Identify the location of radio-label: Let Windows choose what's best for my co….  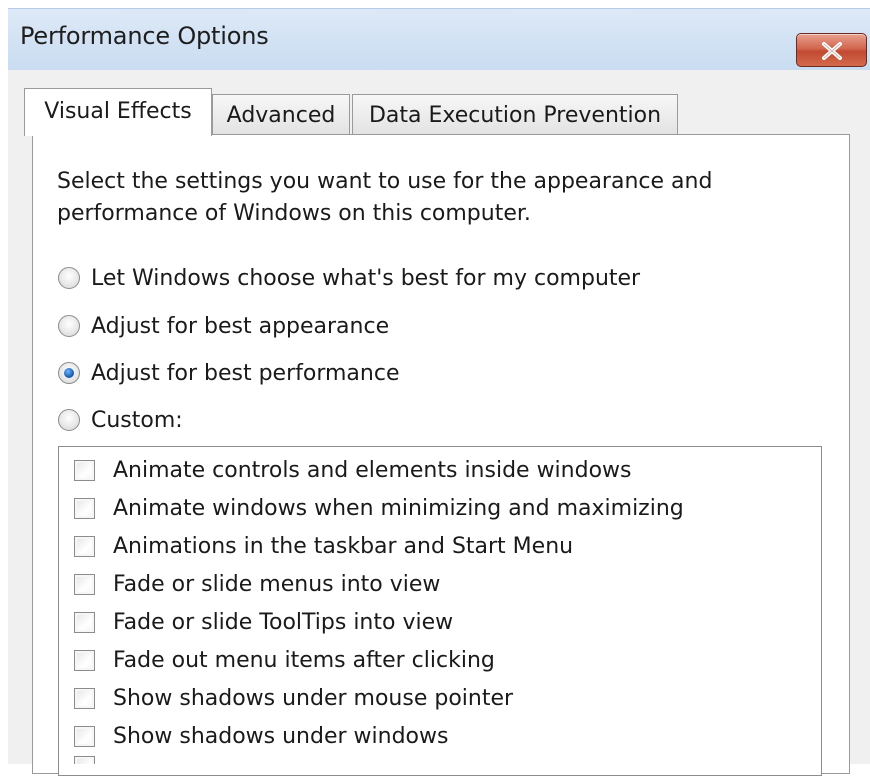
(366, 278).